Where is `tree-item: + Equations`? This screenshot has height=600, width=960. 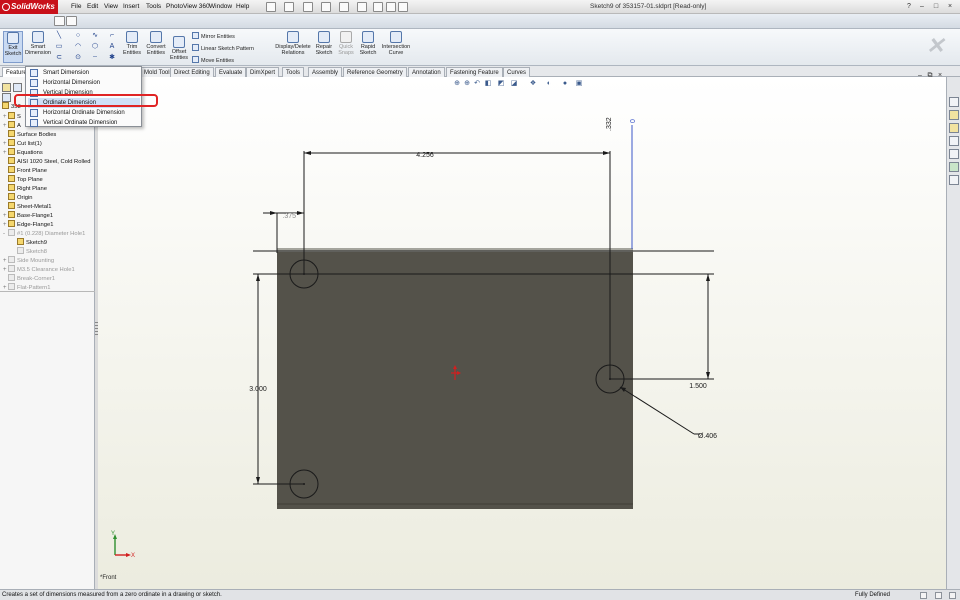
tree-item: + Equations is located at coordinates (23, 152).